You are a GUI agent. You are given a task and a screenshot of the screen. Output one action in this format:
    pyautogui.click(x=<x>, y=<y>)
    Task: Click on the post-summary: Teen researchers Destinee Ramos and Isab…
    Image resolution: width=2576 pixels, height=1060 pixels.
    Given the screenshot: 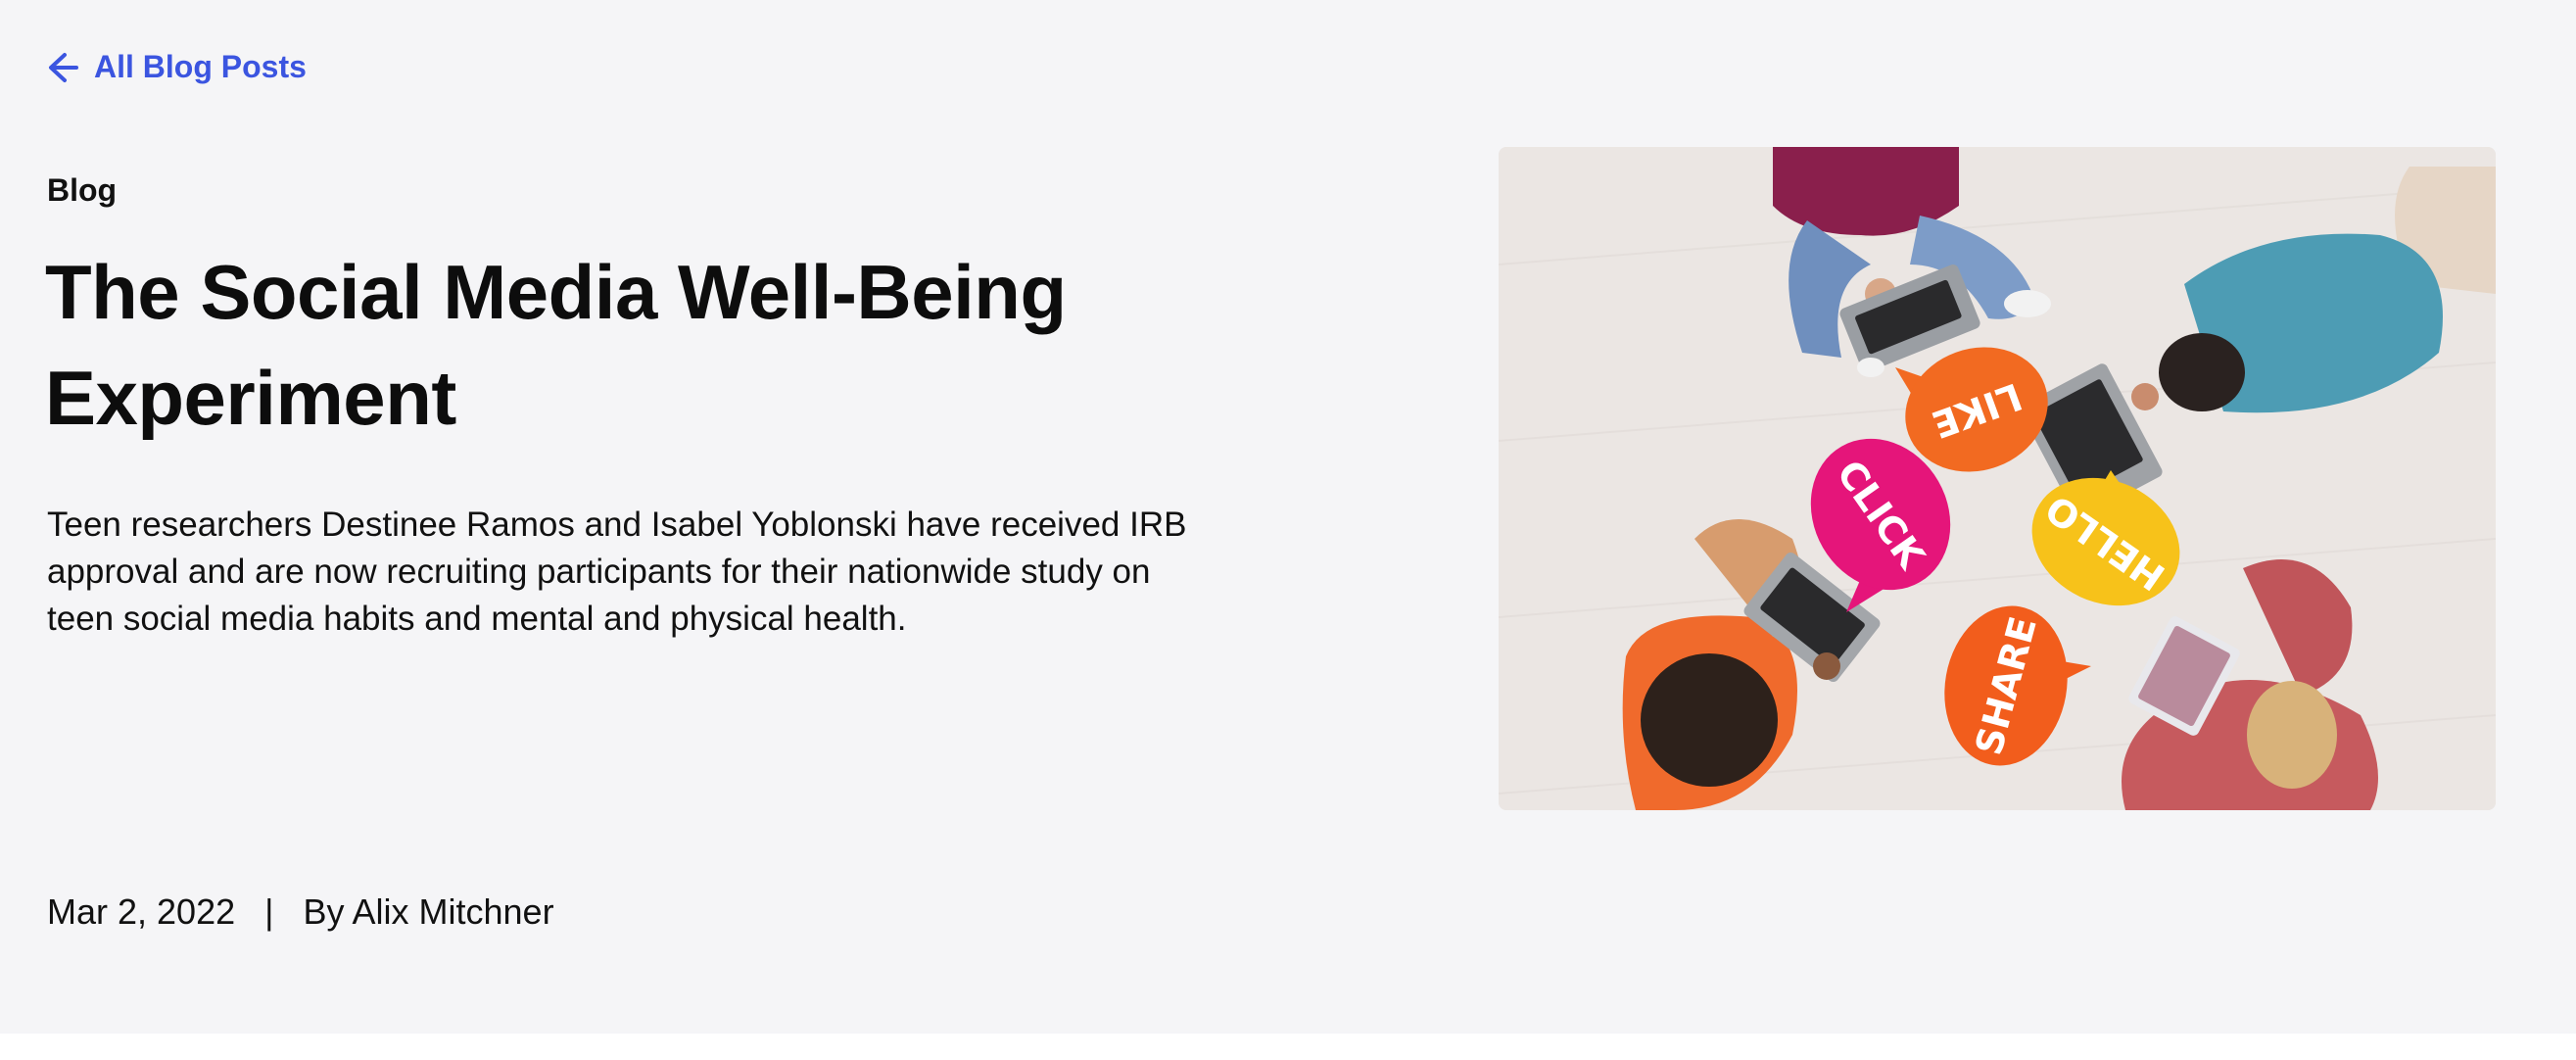 What is the action you would take?
    pyautogui.click(x=617, y=572)
    